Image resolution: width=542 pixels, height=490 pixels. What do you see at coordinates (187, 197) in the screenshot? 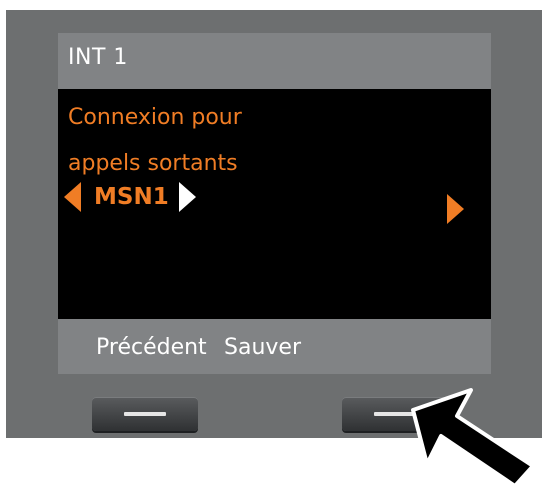
I see `triangle-right-icon` at bounding box center [187, 197].